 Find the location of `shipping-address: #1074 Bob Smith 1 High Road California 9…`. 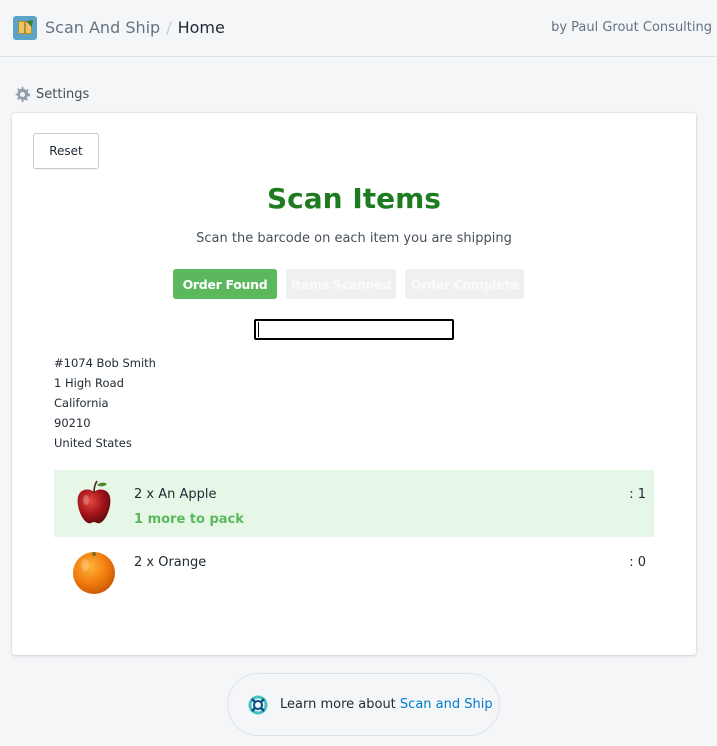

shipping-address: #1074 Bob Smith 1 High Road California 9… is located at coordinates (105, 403).